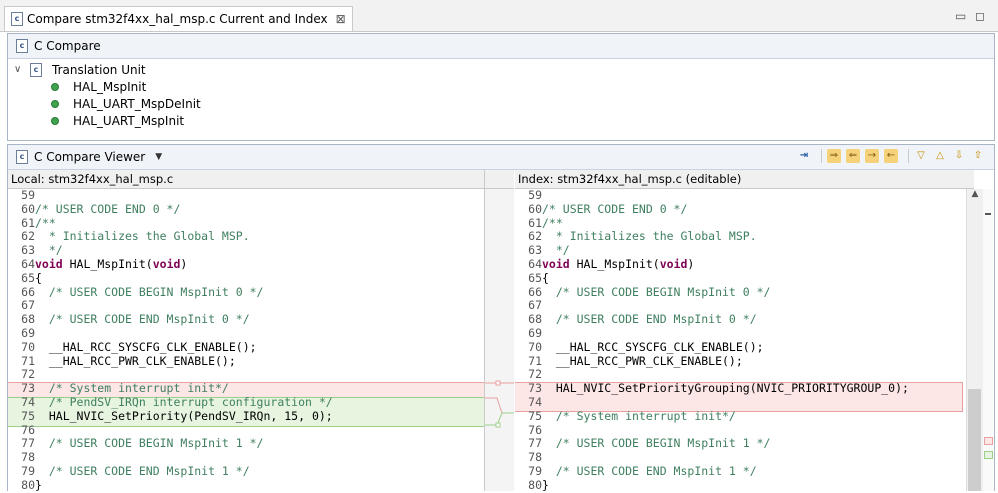  What do you see at coordinates (170, 388) in the screenshot?
I see `code-line: 73 /* System interrupt init*/` at bounding box center [170, 388].